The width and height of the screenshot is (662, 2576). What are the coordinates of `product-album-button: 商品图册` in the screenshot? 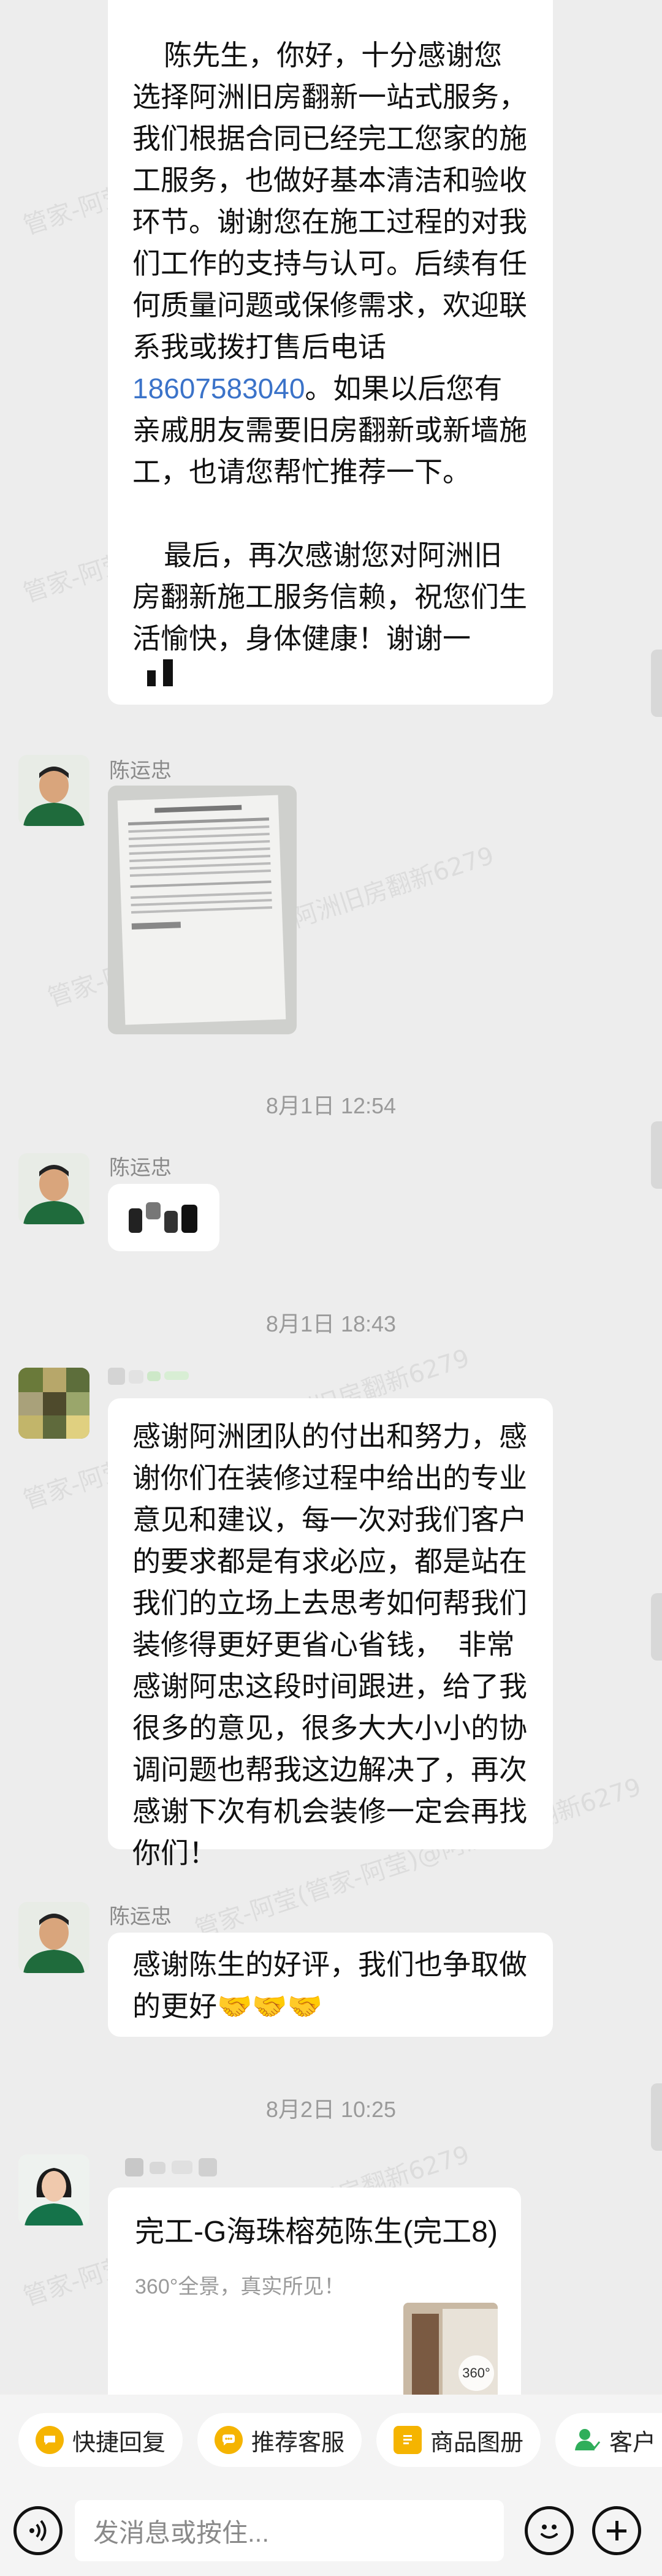 It's located at (458, 2440).